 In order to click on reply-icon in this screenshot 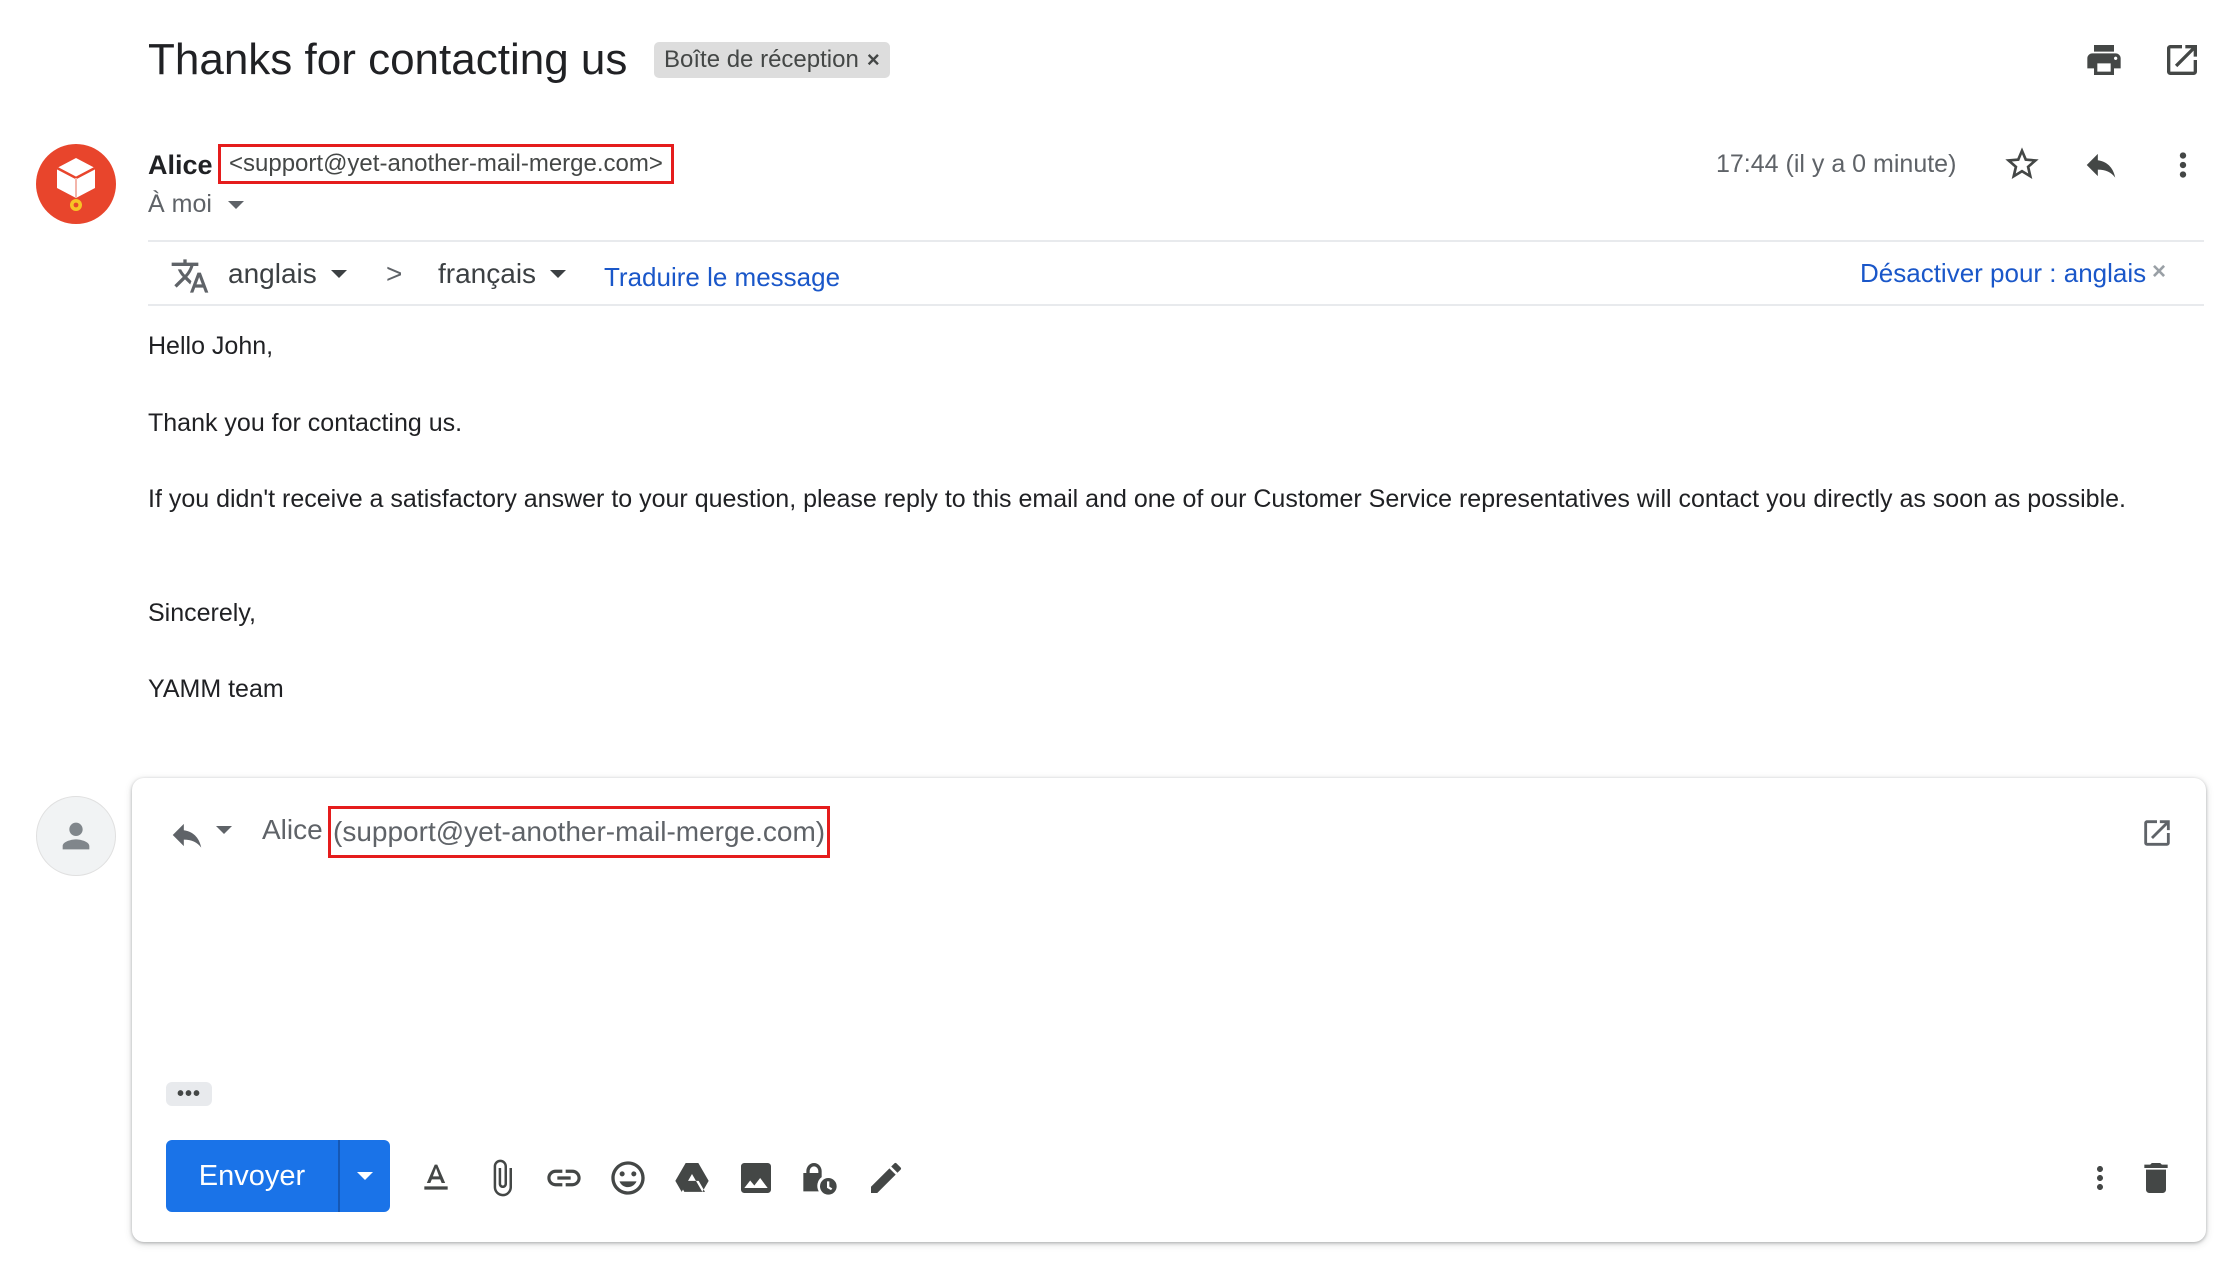, I will do `click(2101, 165)`.